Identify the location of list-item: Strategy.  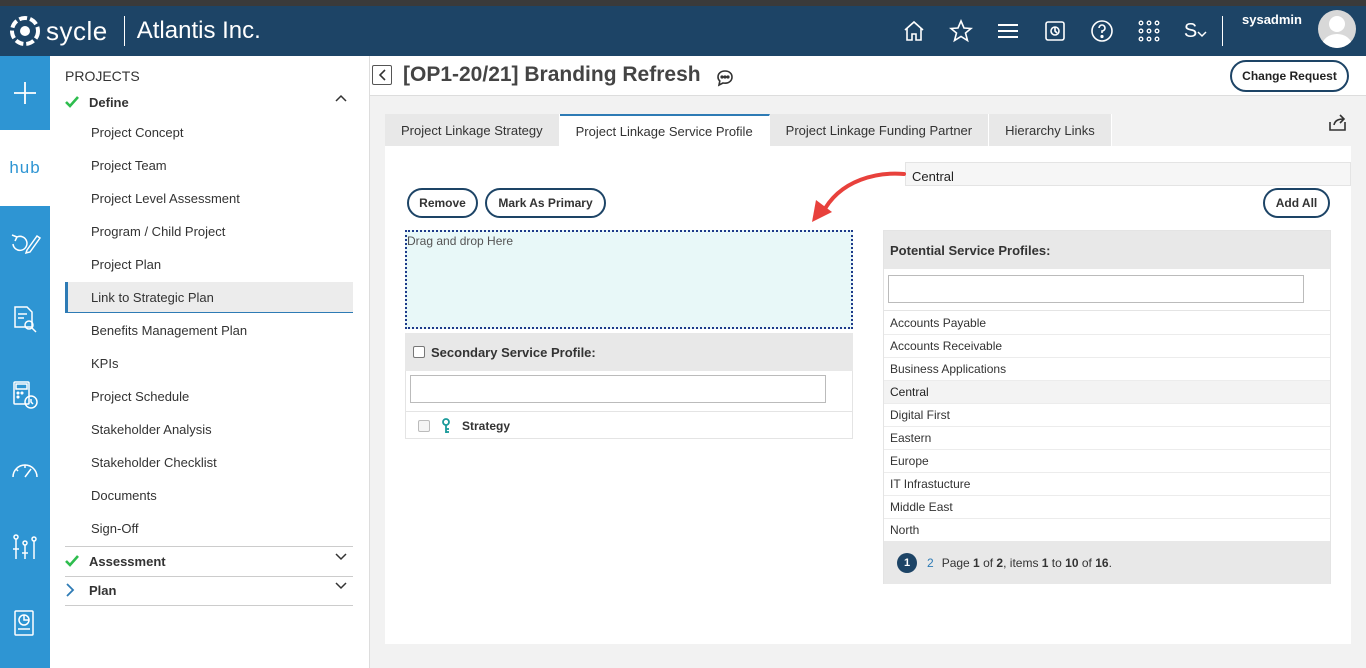
(629, 425).